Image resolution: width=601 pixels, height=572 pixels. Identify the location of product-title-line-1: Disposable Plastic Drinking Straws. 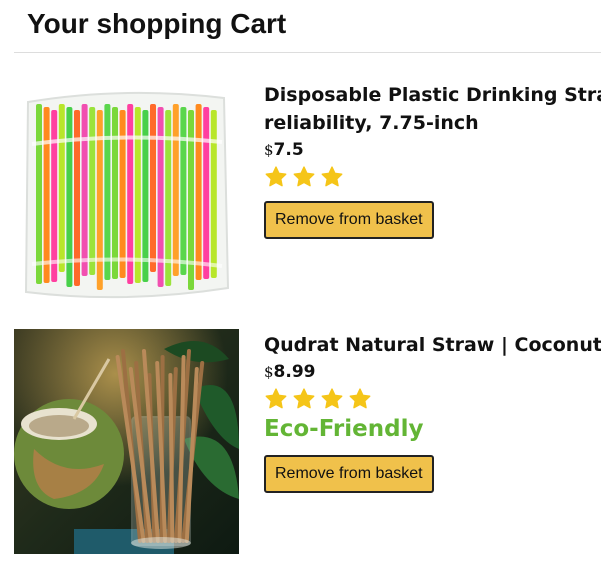
(432, 95).